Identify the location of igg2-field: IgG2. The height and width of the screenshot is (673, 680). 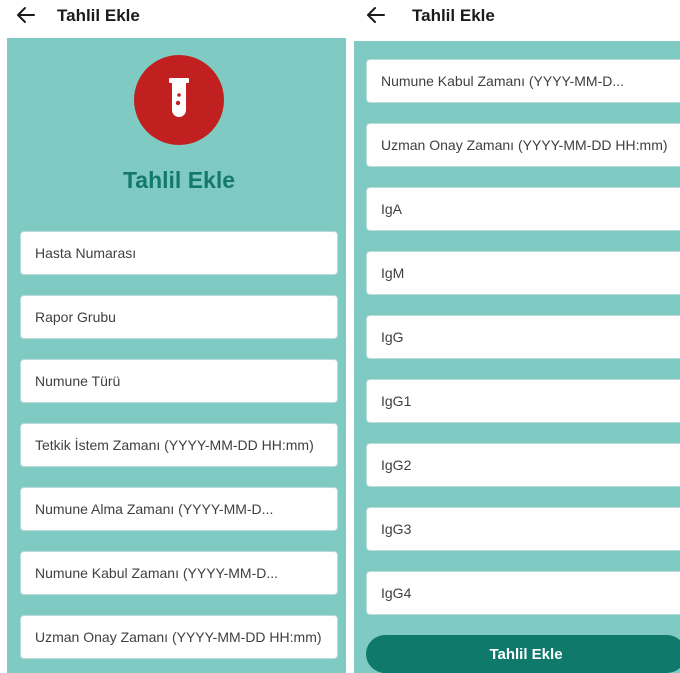
(523, 465).